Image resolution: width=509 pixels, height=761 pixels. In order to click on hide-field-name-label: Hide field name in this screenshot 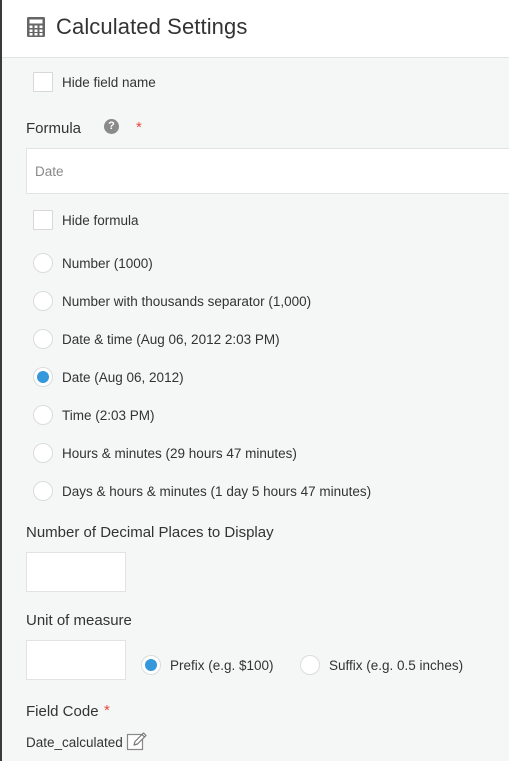, I will do `click(109, 82)`.